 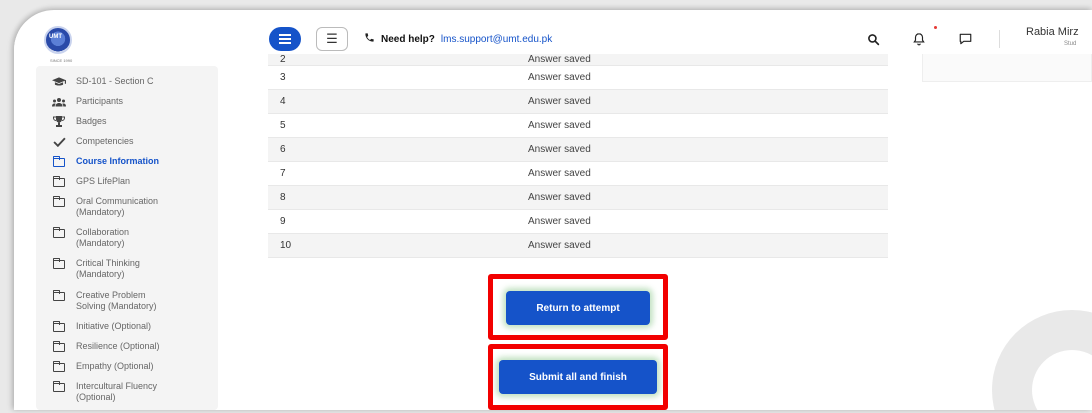 What do you see at coordinates (408, 39) in the screenshot?
I see `help-label: Need help?` at bounding box center [408, 39].